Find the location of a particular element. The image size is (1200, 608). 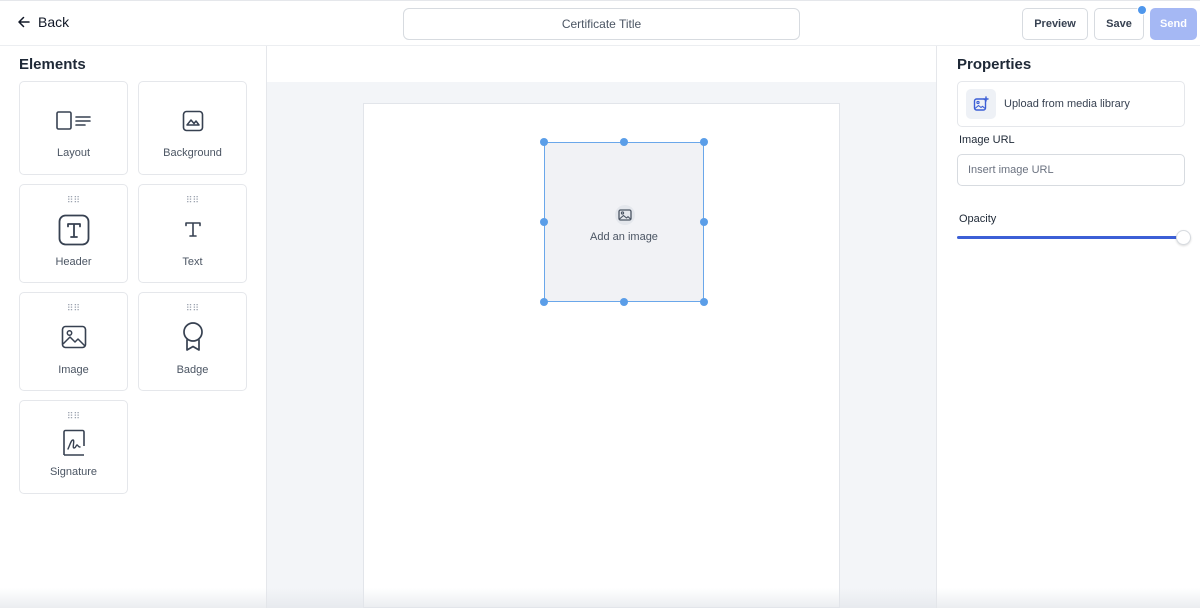

image-placeholder-label: Add an image is located at coordinates (624, 237).